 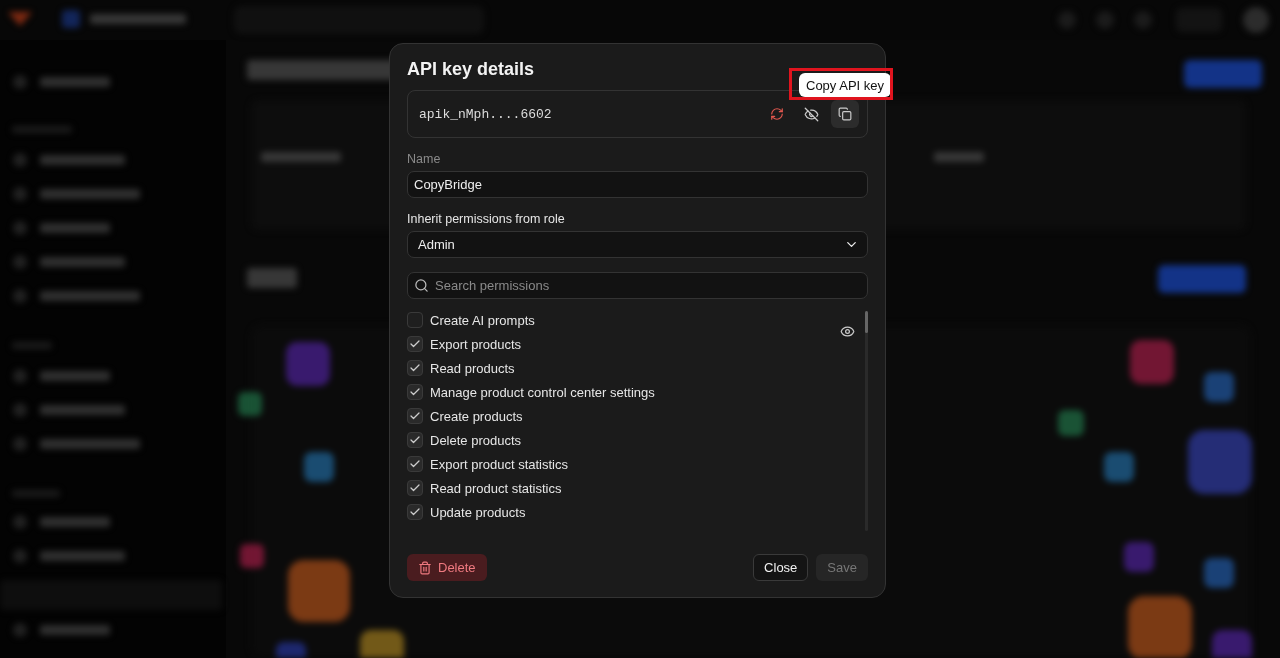 I want to click on delete-button: Delete, so click(x=447, y=567).